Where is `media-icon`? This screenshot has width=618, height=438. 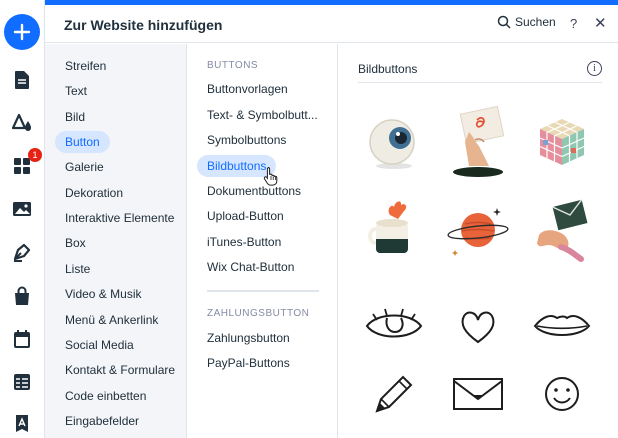 media-icon is located at coordinates (22, 209).